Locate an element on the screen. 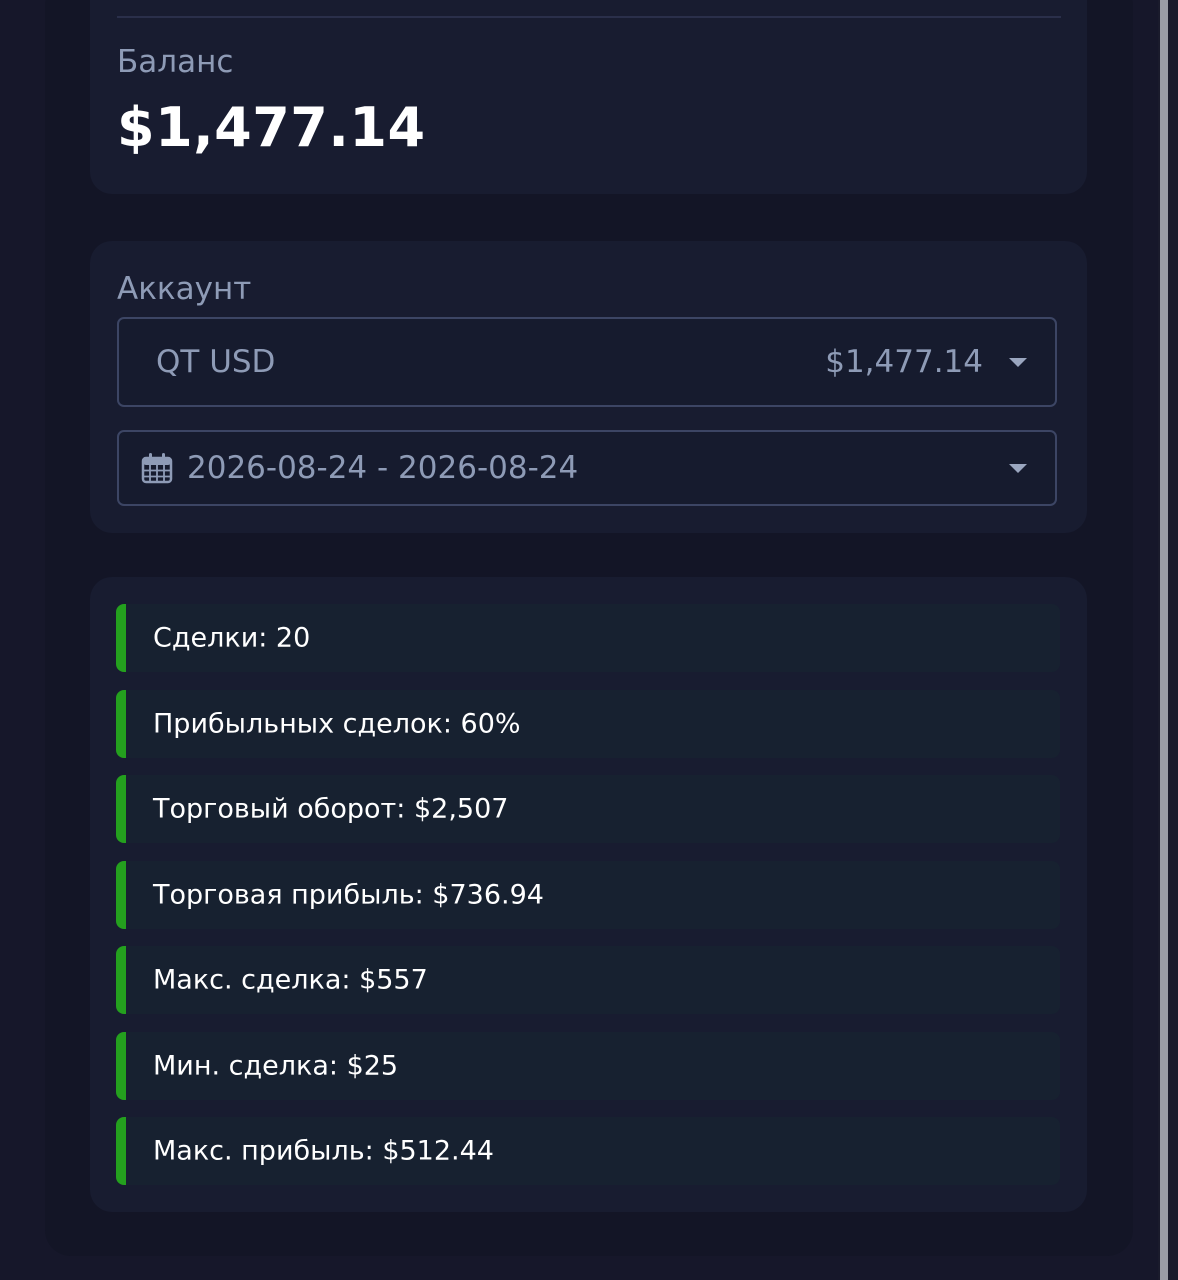 This screenshot has height=1280, width=1178. account-label: Аккаунт is located at coordinates (184, 289).